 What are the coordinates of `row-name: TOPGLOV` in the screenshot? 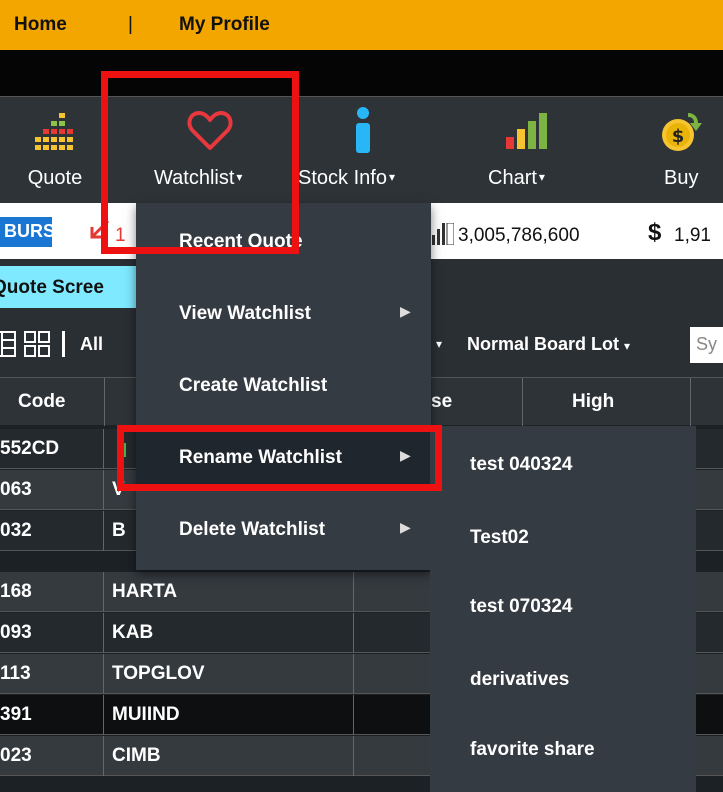 It's located at (229, 674).